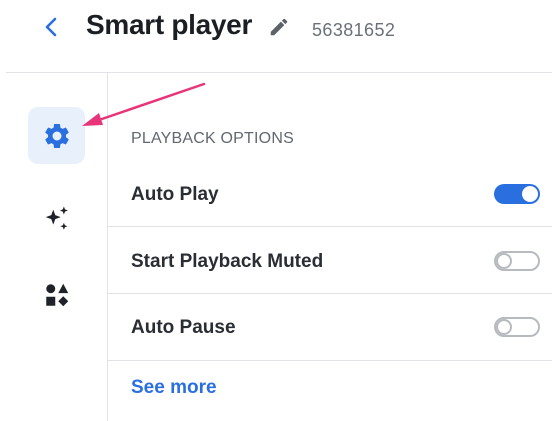 The height and width of the screenshot is (421, 552). What do you see at coordinates (354, 30) in the screenshot?
I see `player-id: 56381652` at bounding box center [354, 30].